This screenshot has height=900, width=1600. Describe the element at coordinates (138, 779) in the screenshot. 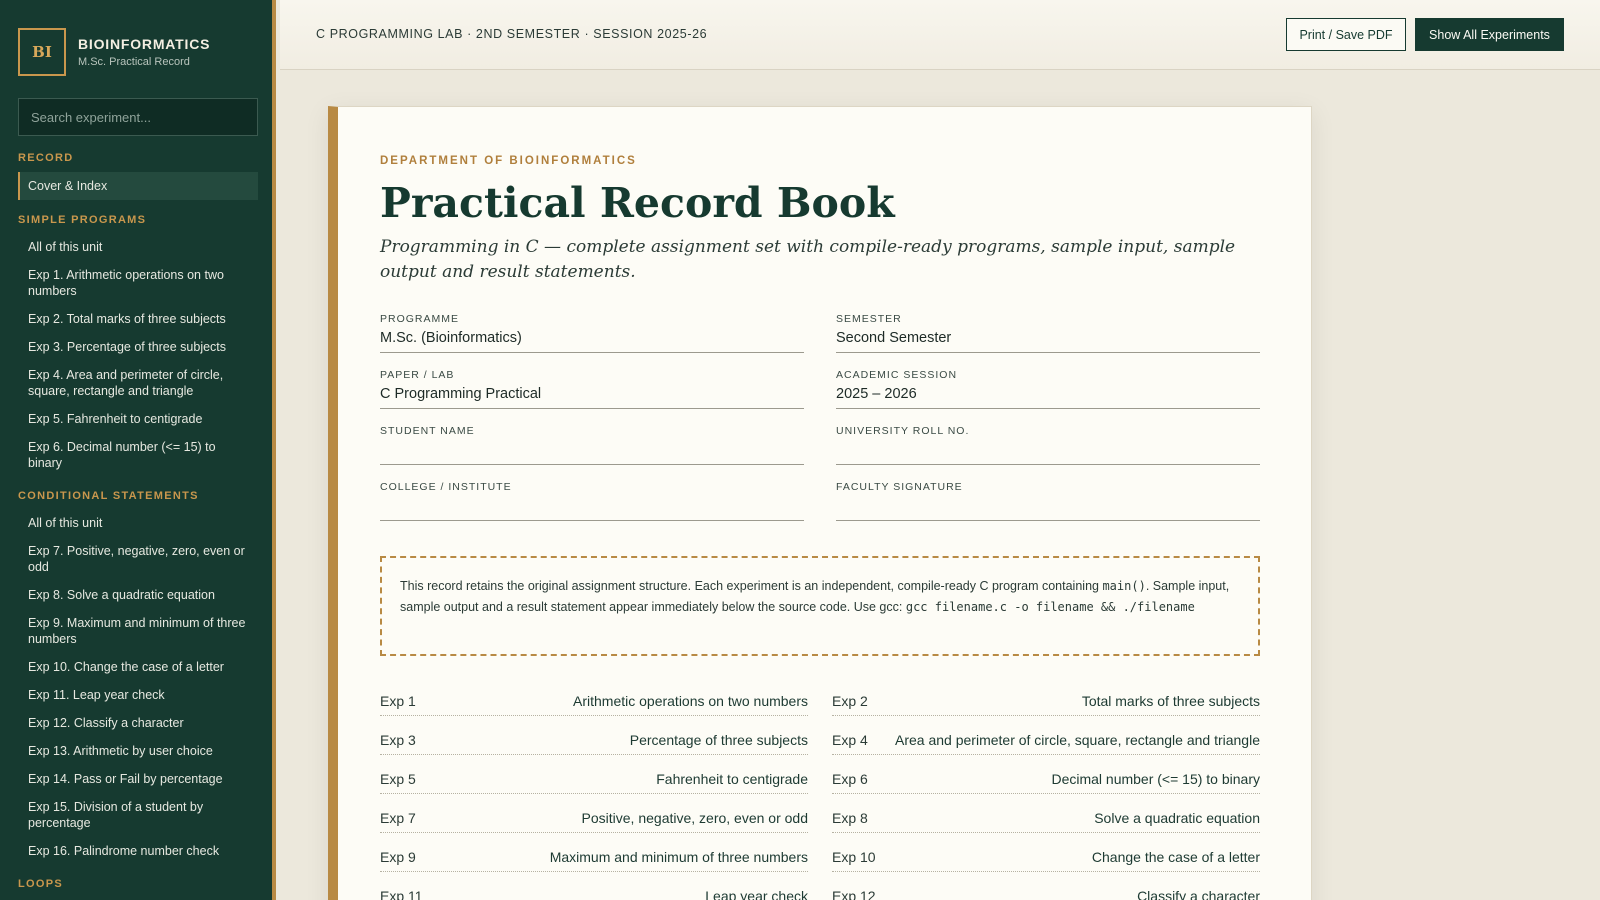

I see `sidebar-item-exp14: Exp 14. Pass or Fail by percentage` at that location.